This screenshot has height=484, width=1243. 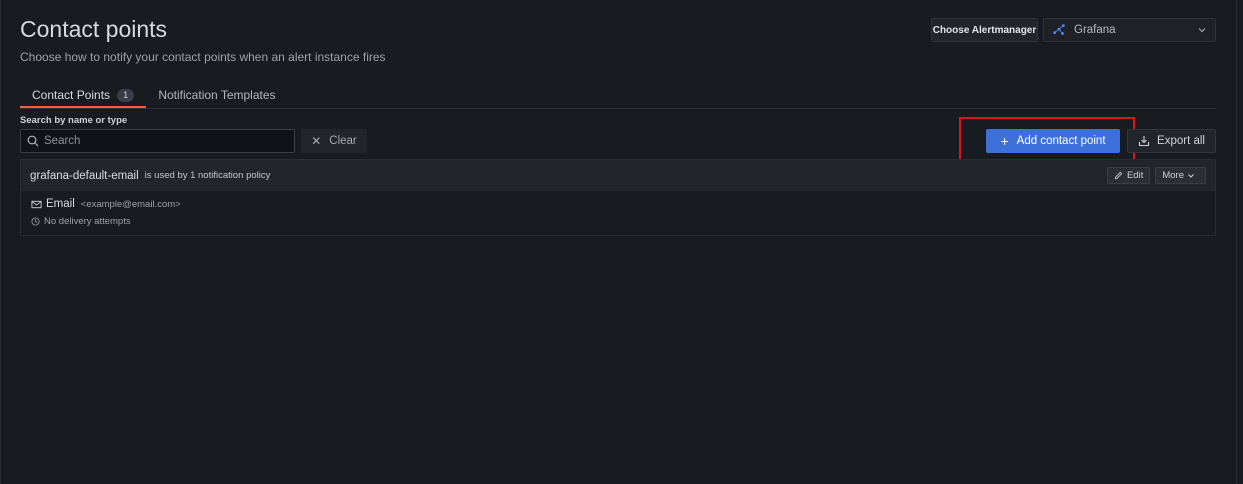 I want to click on tab-bar: Contact Points 1 Notification Templates, so click(x=154, y=96).